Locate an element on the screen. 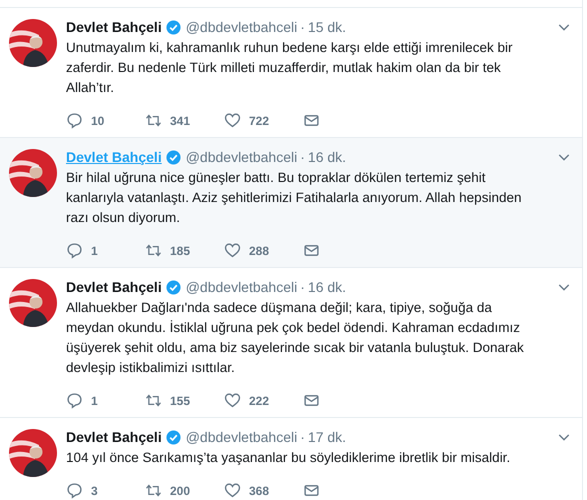 This screenshot has height=500, width=587. retweet-button: 341 is located at coordinates (184, 120).